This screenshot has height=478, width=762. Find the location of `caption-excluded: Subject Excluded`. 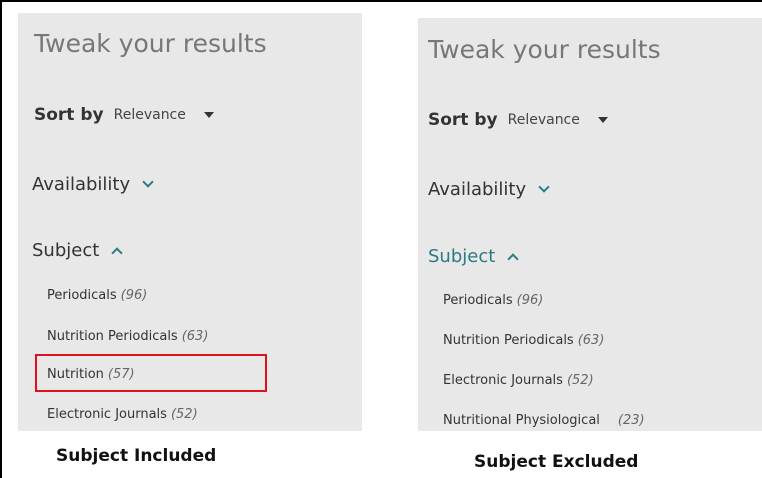

caption-excluded: Subject Excluded is located at coordinates (556, 462).